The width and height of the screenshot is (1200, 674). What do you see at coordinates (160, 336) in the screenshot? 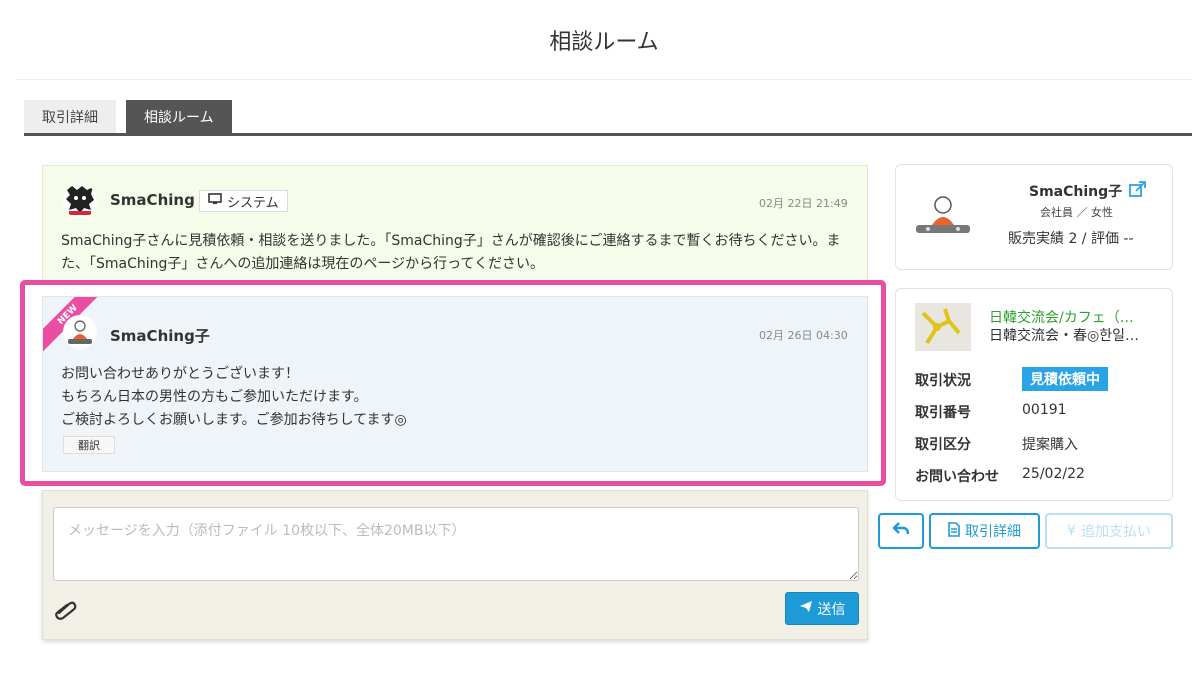
I see `sender-name: SmaChing子` at bounding box center [160, 336].